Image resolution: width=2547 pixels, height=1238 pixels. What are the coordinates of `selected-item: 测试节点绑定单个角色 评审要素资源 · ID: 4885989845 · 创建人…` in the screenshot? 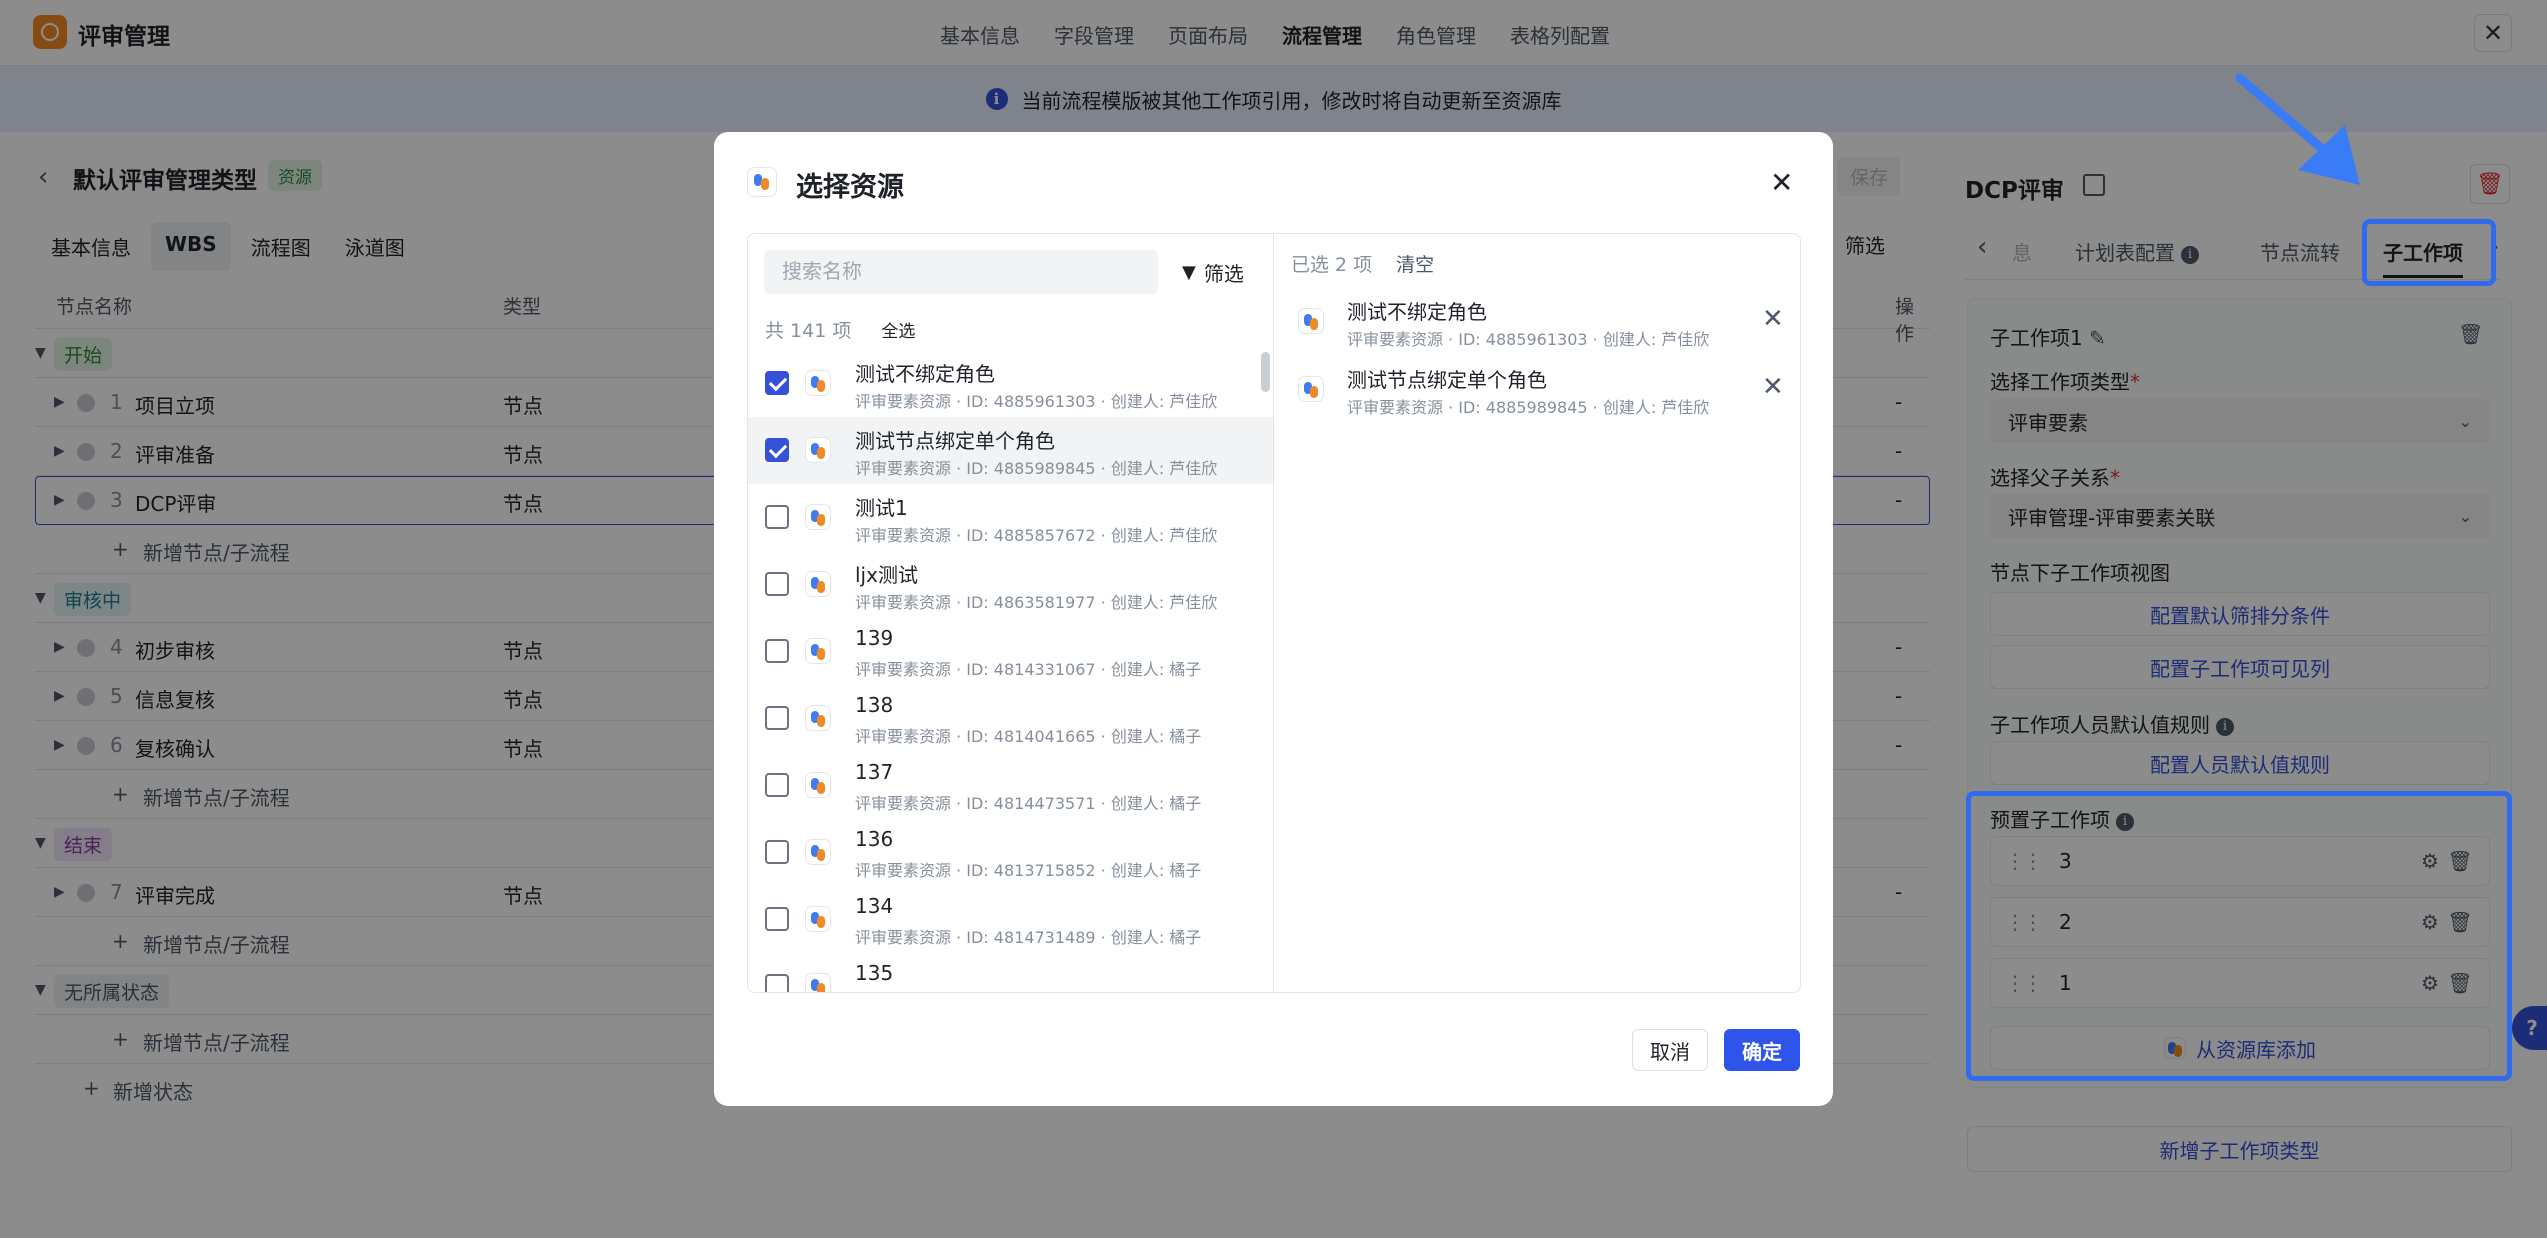 It's located at (1537, 392).